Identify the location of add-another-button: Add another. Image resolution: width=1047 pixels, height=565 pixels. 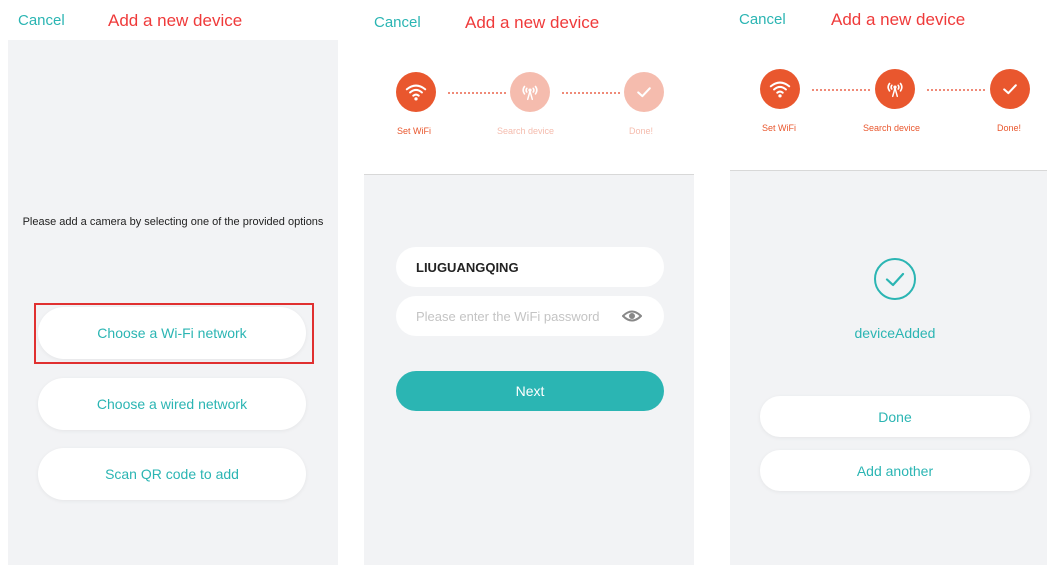
(895, 470).